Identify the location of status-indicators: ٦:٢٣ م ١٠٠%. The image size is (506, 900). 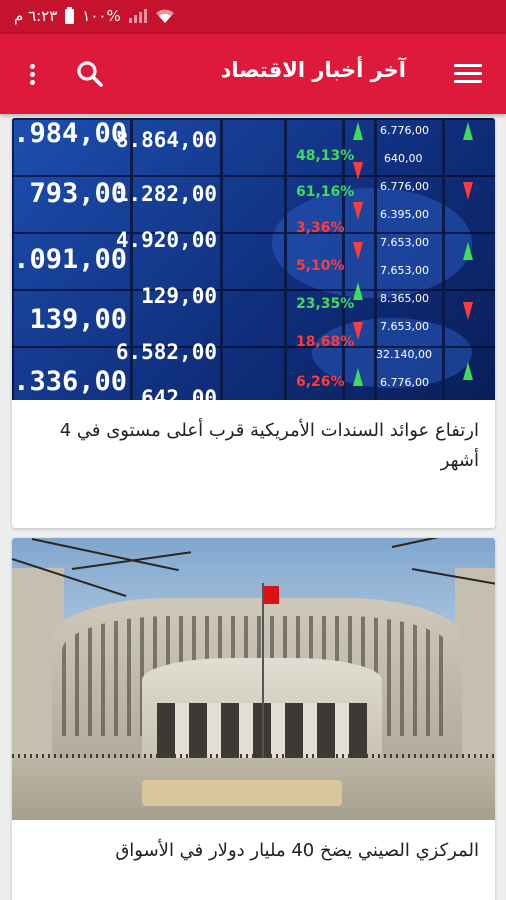
(94, 15).